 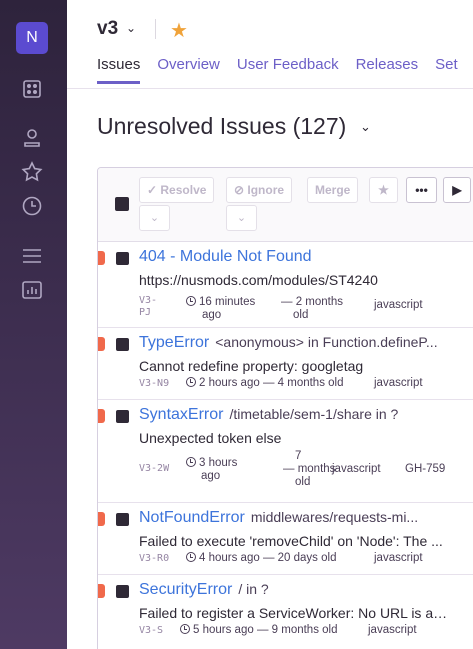 I want to click on short-id: PJ, so click(x=145, y=312).